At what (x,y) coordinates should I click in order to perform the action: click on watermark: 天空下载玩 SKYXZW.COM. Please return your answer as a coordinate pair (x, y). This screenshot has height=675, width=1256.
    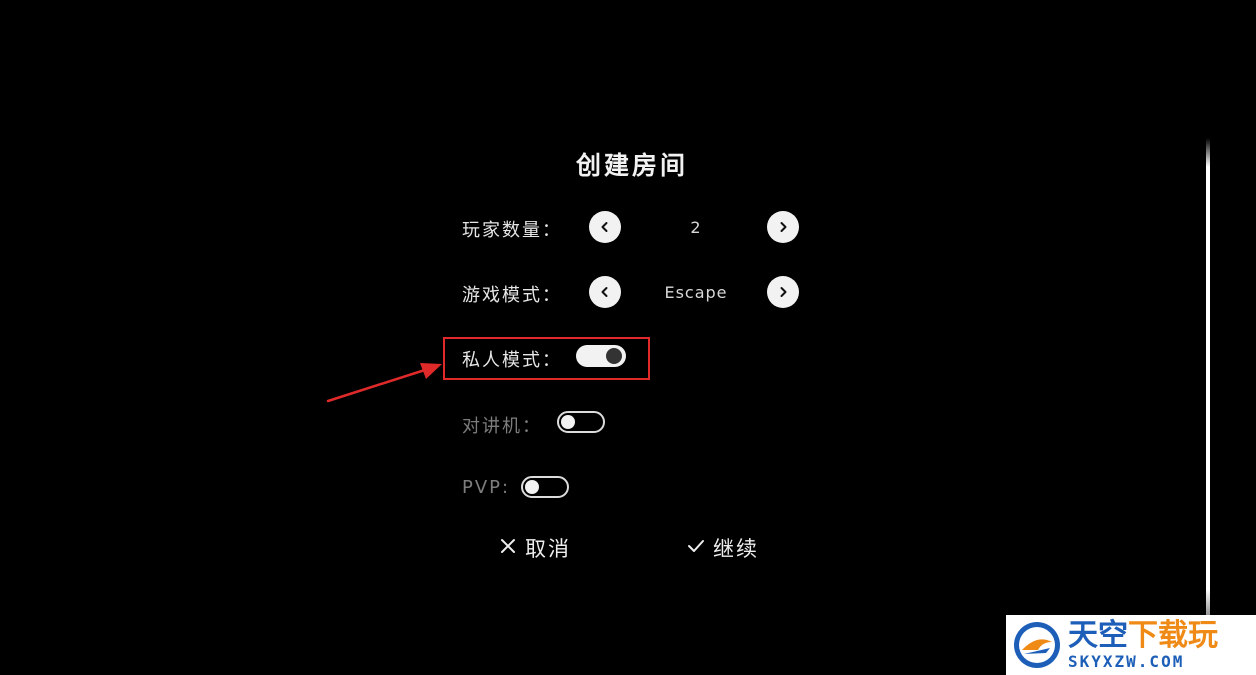
    Looking at the image, I should click on (1131, 645).